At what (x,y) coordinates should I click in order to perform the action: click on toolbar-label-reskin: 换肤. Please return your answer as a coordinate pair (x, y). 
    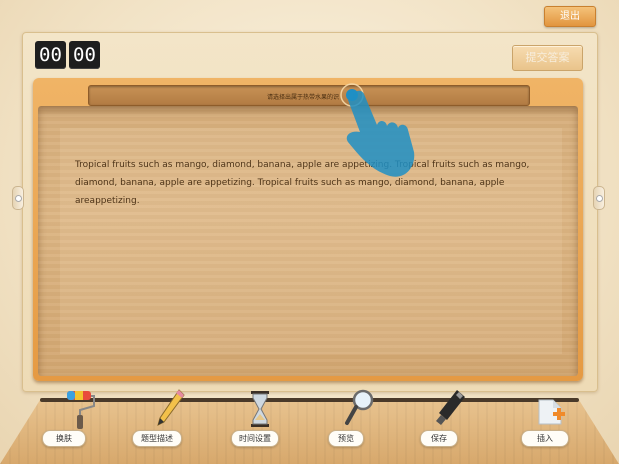
    Looking at the image, I should click on (64, 438).